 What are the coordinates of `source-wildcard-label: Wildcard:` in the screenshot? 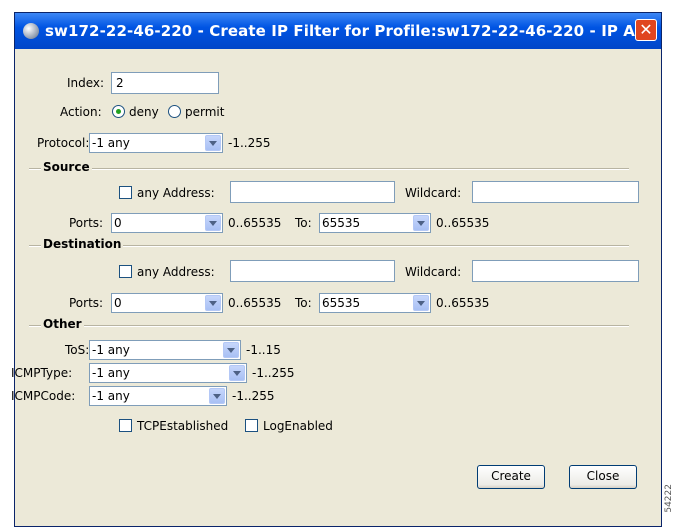 It's located at (433, 193).